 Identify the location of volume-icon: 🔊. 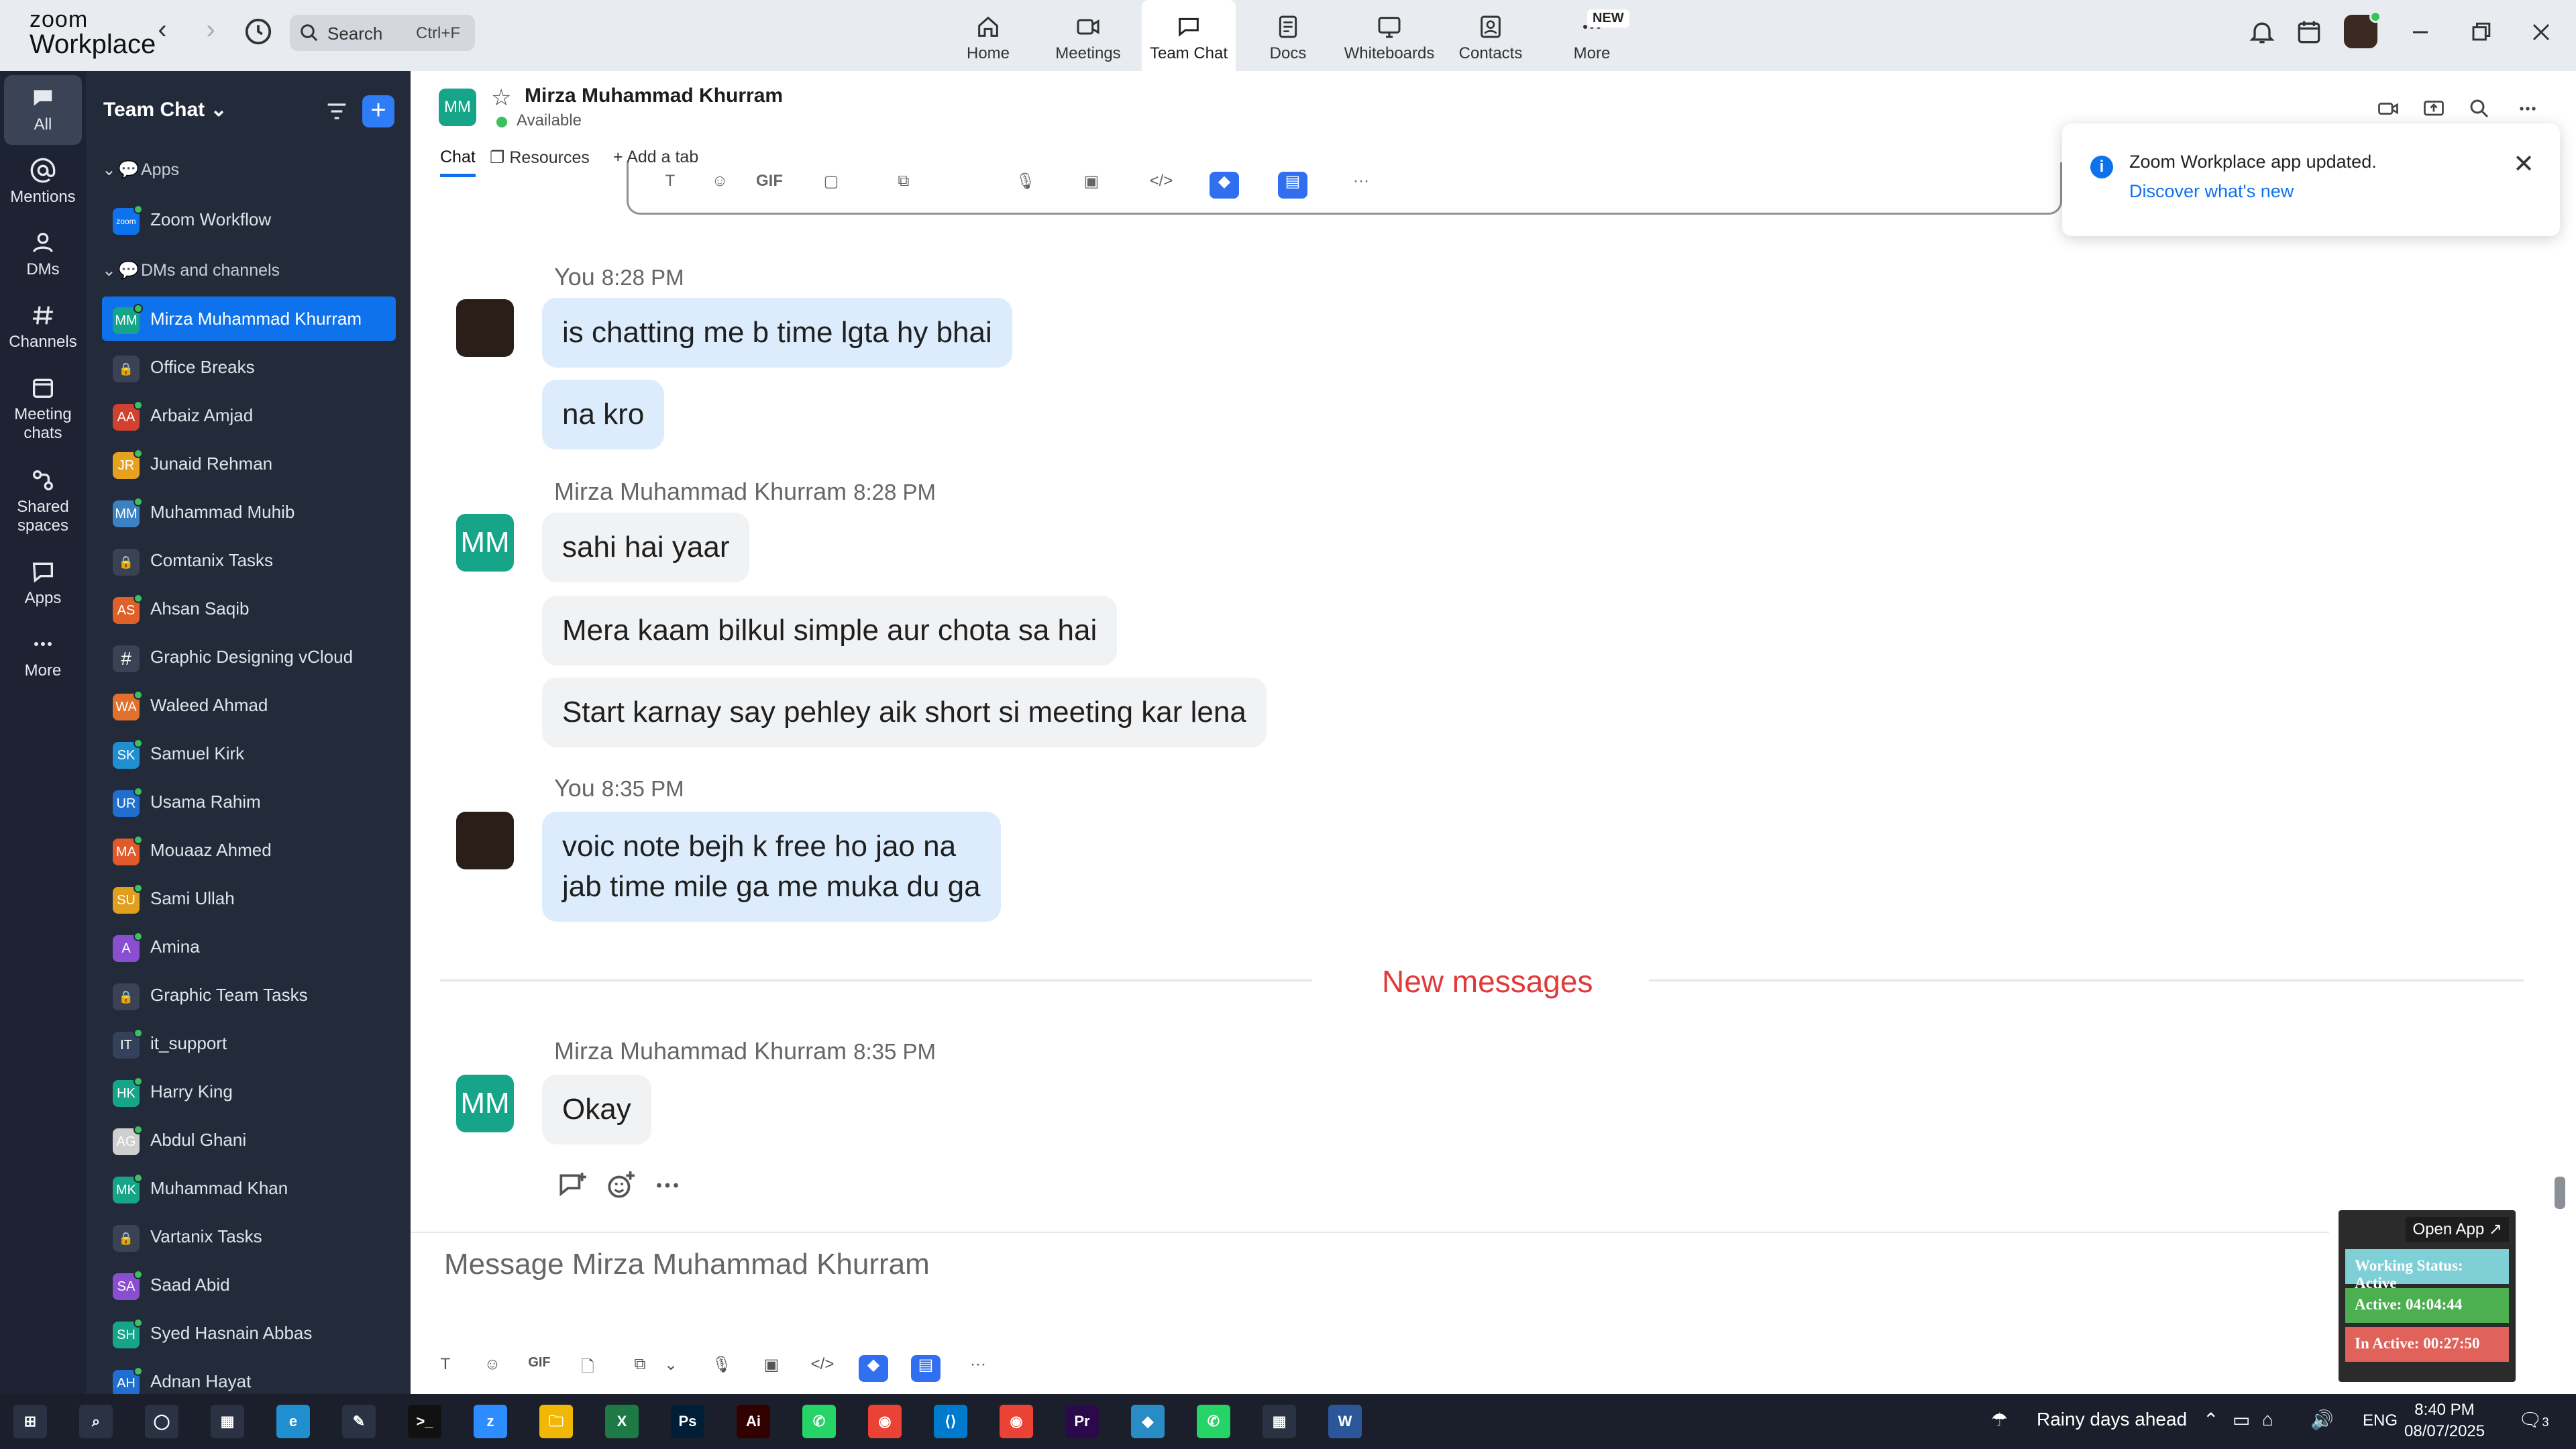
(2322, 1420).